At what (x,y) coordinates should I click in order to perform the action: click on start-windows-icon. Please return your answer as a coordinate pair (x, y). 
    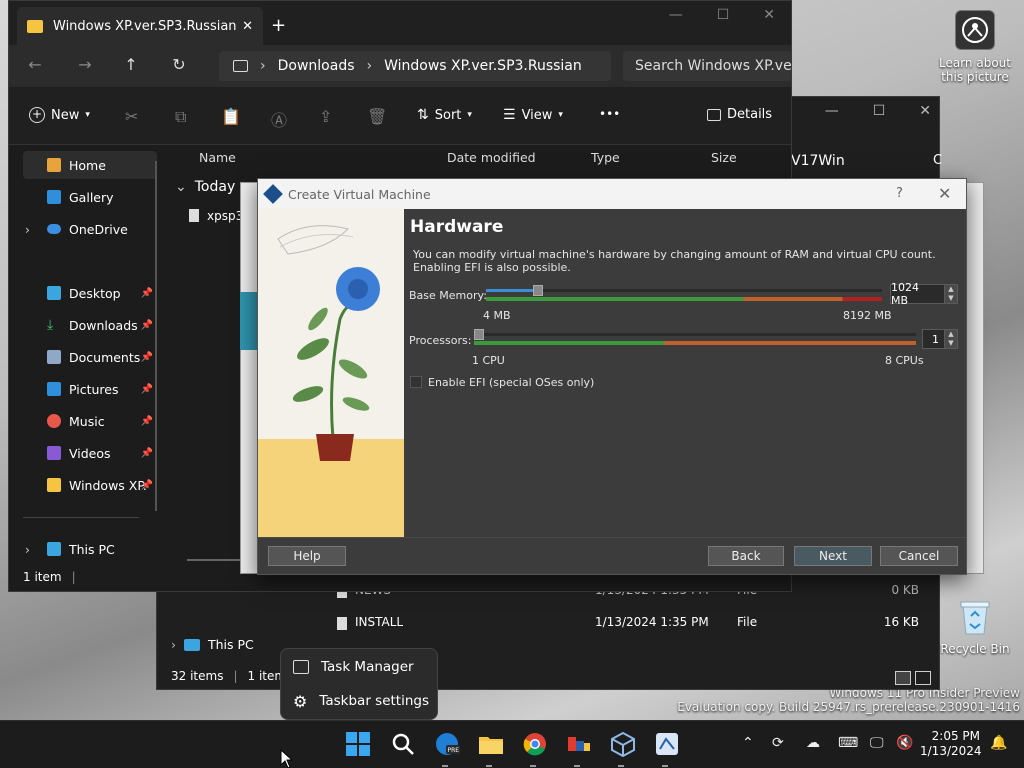
    Looking at the image, I should click on (359, 745).